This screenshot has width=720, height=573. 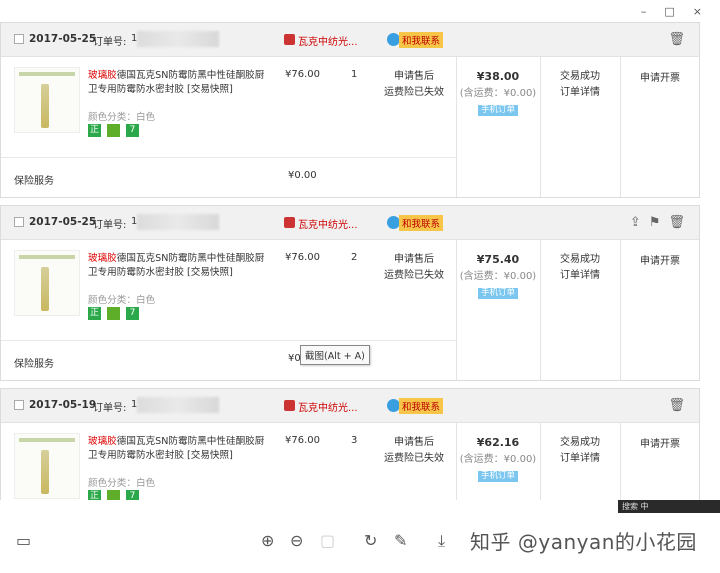 I want to click on quantity: 3, so click(x=354, y=440).